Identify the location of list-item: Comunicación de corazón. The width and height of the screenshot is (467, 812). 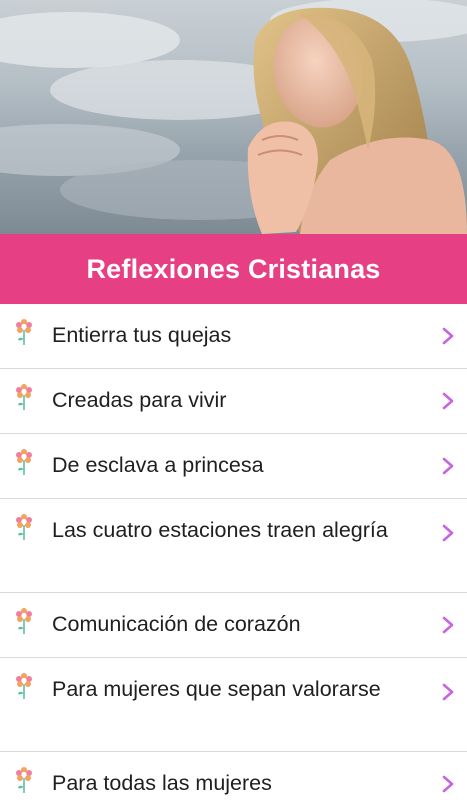
(233, 625).